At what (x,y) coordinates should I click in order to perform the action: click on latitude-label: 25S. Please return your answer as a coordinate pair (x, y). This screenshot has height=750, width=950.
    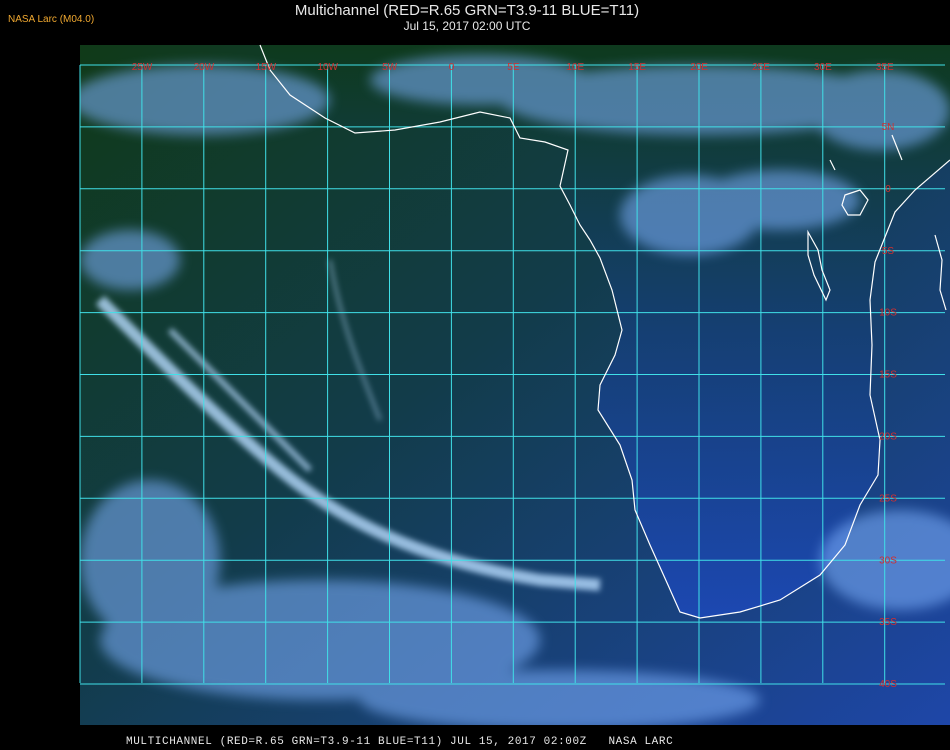
    Looking at the image, I should click on (888, 498).